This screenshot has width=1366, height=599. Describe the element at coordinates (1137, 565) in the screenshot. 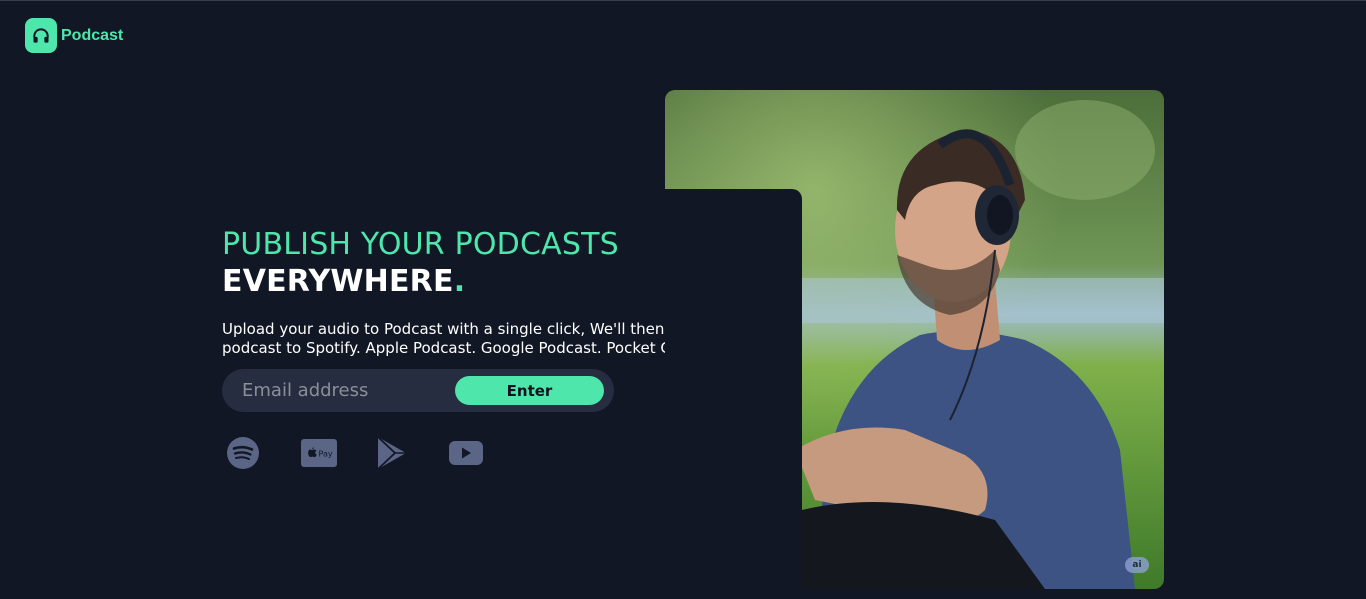

I see `ai-badge: ai` at that location.